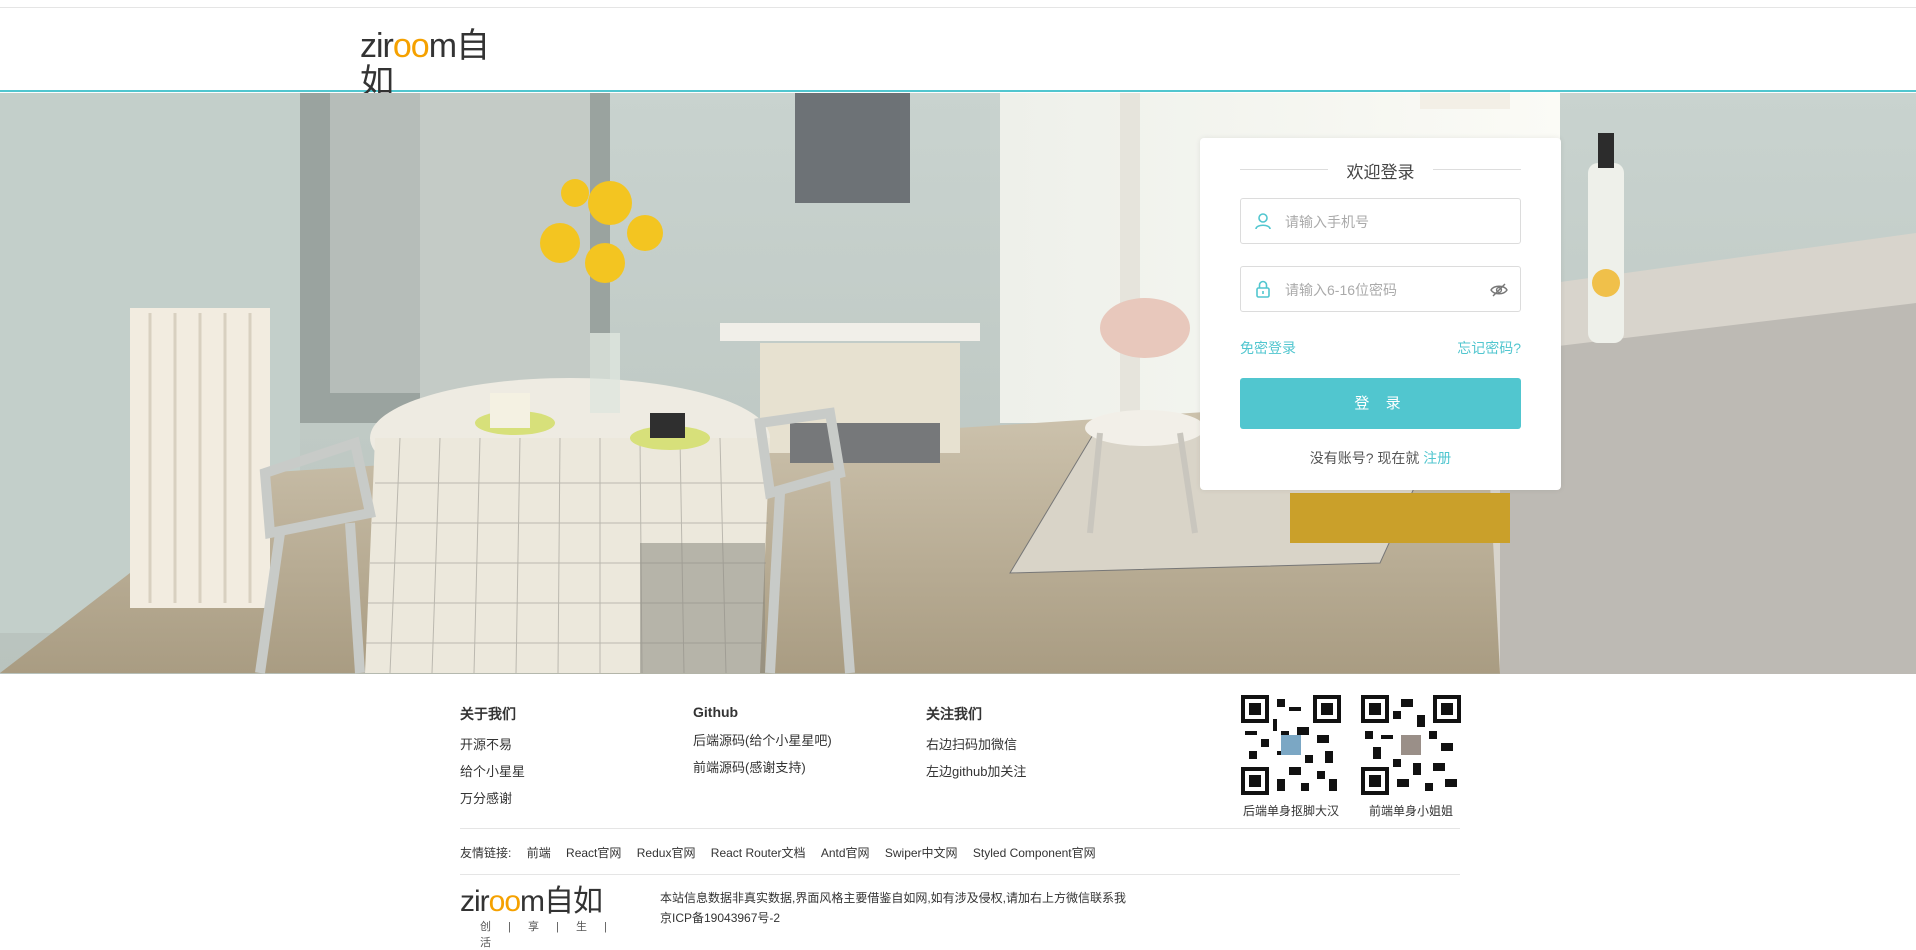 The height and width of the screenshot is (950, 1916). I want to click on footer-link: 万分感谢, so click(492, 797).